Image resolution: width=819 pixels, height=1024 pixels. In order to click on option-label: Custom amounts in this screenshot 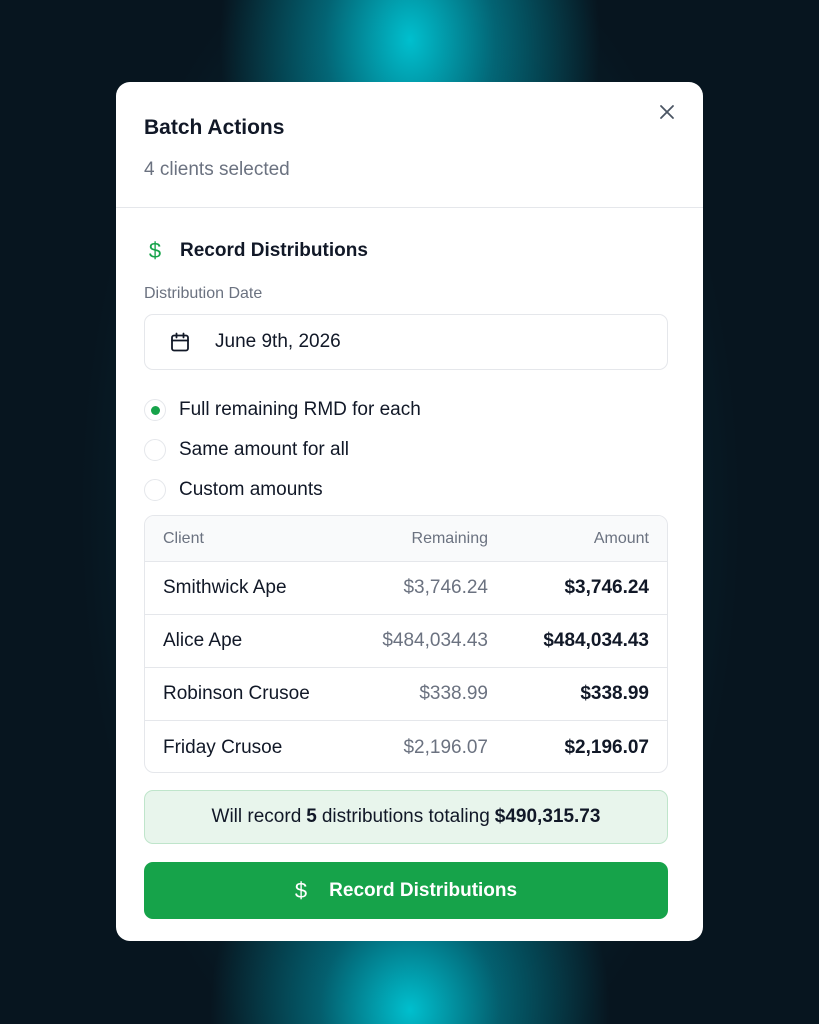, I will do `click(251, 489)`.